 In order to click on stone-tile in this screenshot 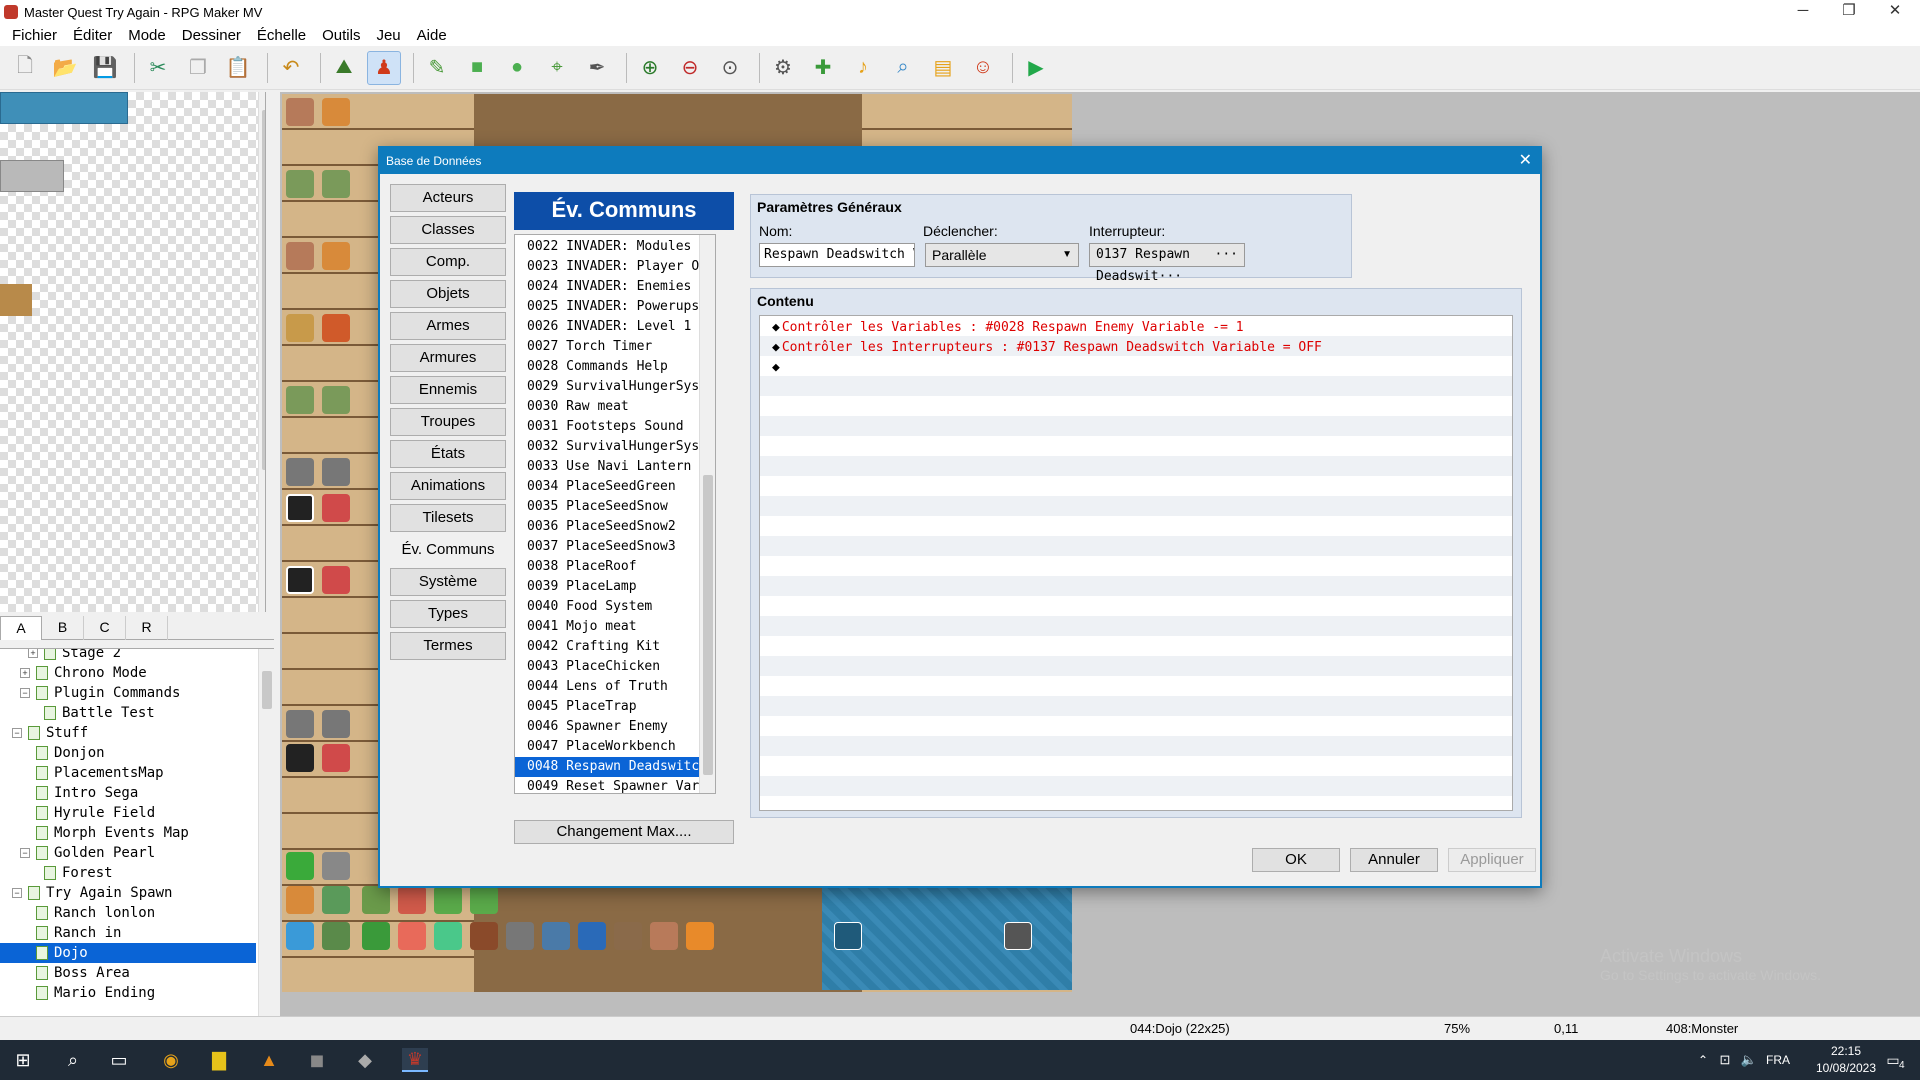, I will do `click(32, 176)`.